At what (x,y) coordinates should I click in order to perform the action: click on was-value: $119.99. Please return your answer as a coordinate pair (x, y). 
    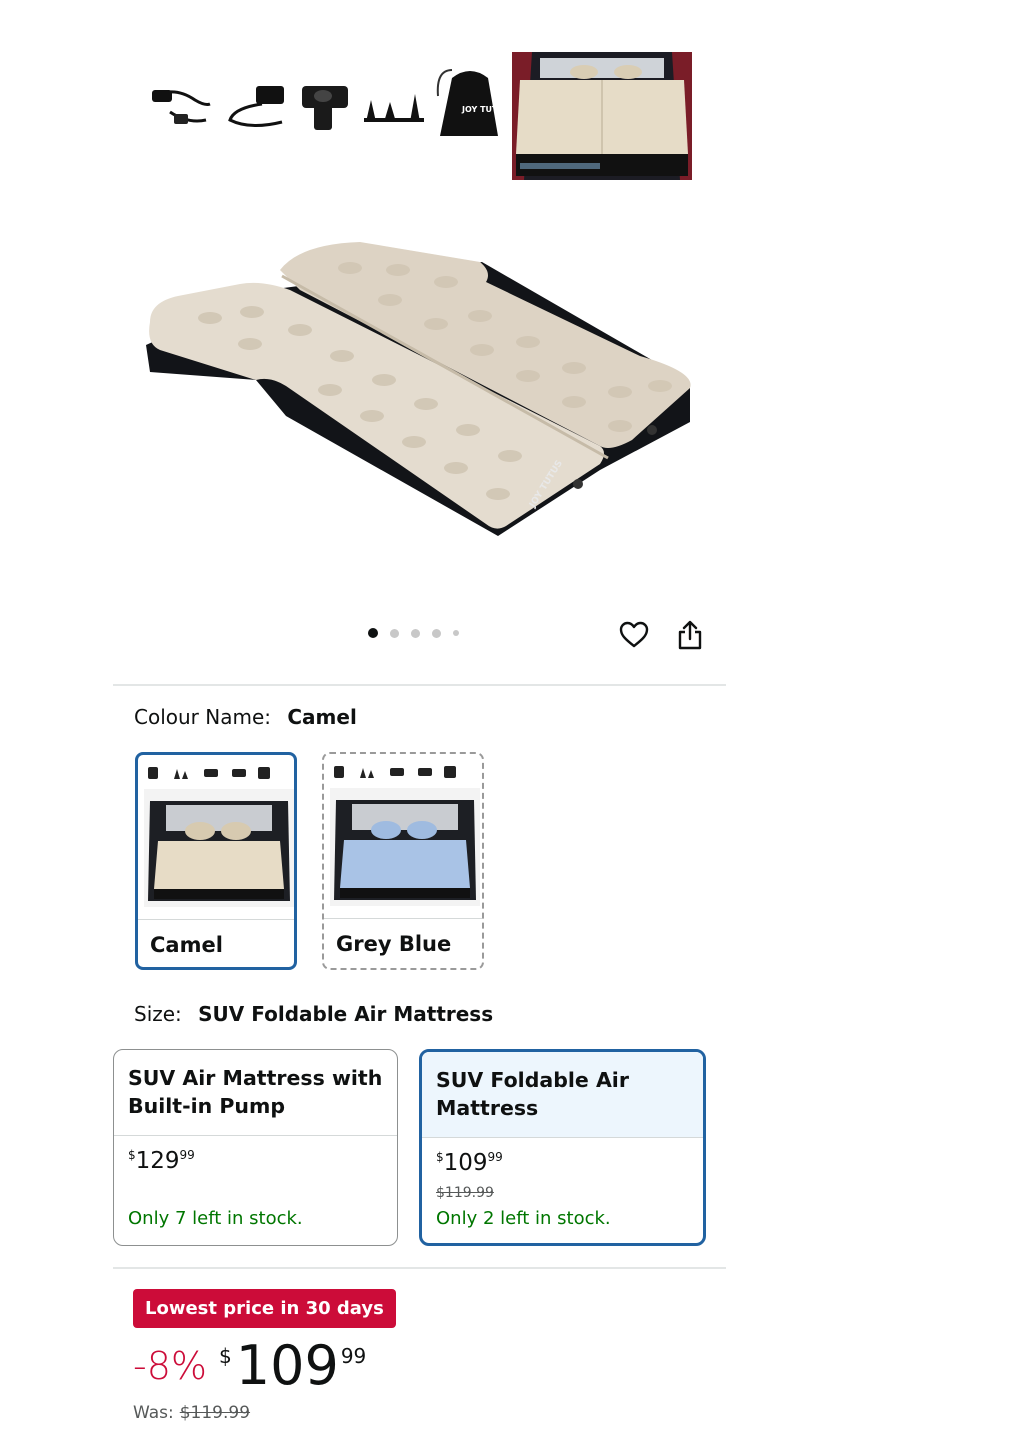
    Looking at the image, I should click on (215, 1413).